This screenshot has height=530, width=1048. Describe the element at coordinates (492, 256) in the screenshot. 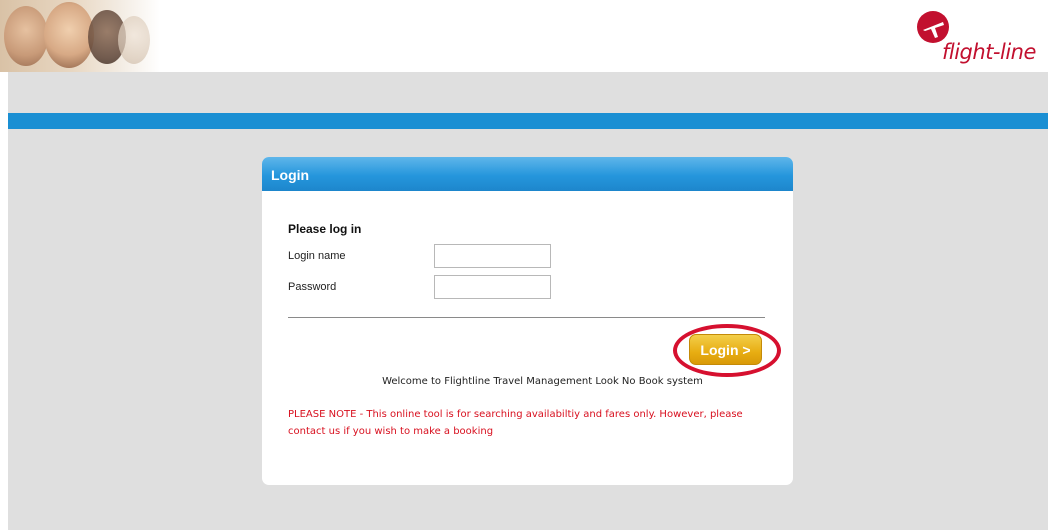

I see `login-name-input` at that location.